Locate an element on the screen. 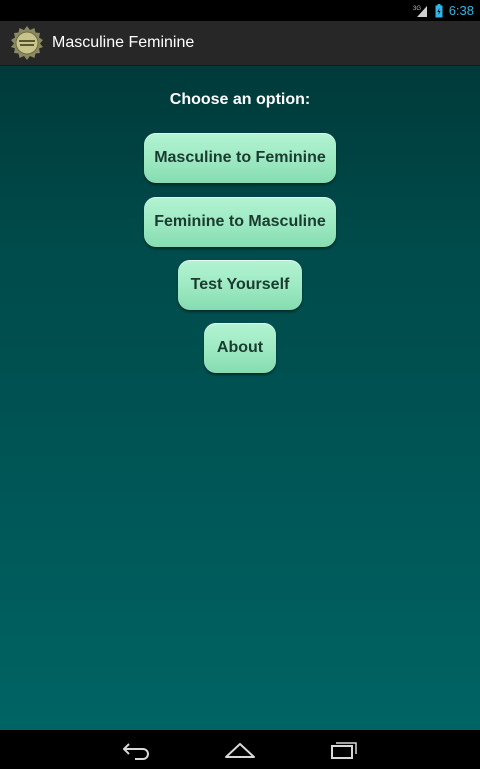 The width and height of the screenshot is (480, 769). feminine-to-masculine-button: Feminine to Masculine is located at coordinates (240, 222).